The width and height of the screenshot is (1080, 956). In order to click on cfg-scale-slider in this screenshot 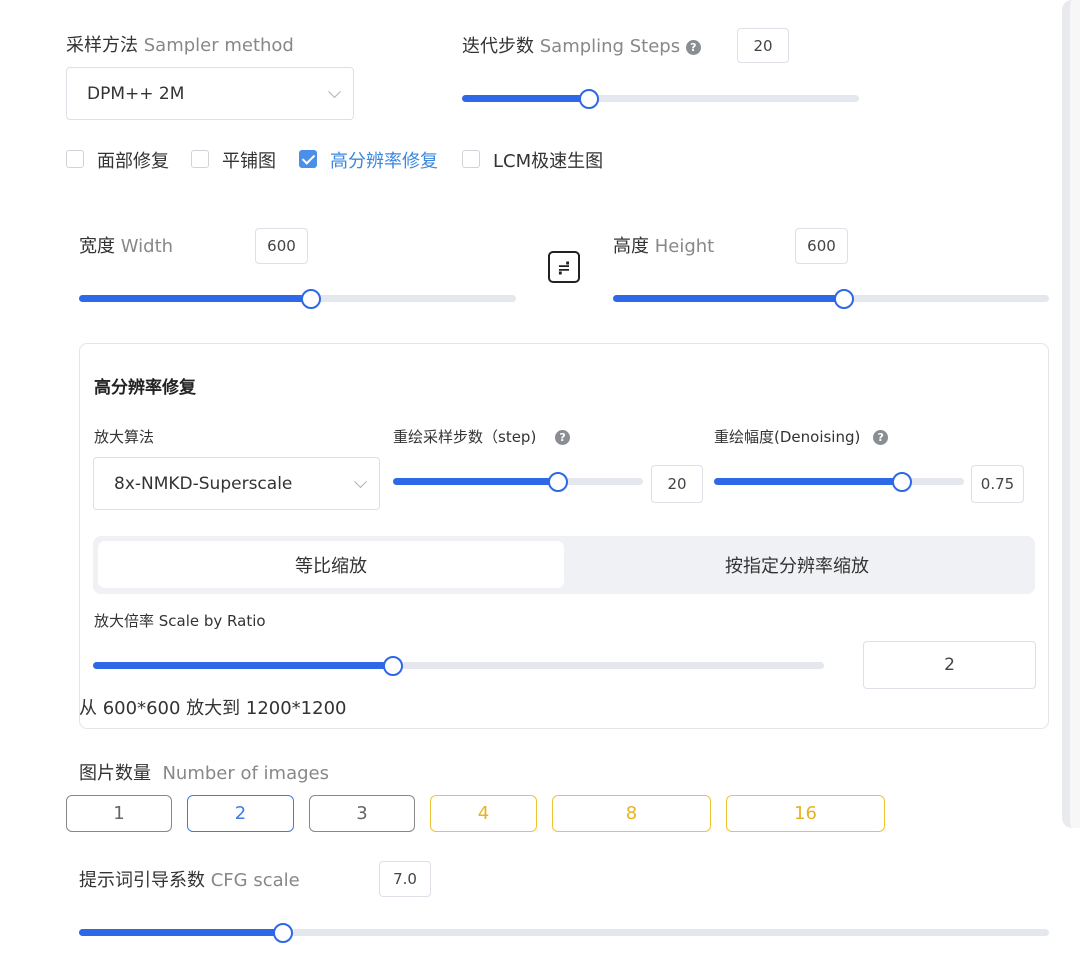, I will do `click(564, 933)`.